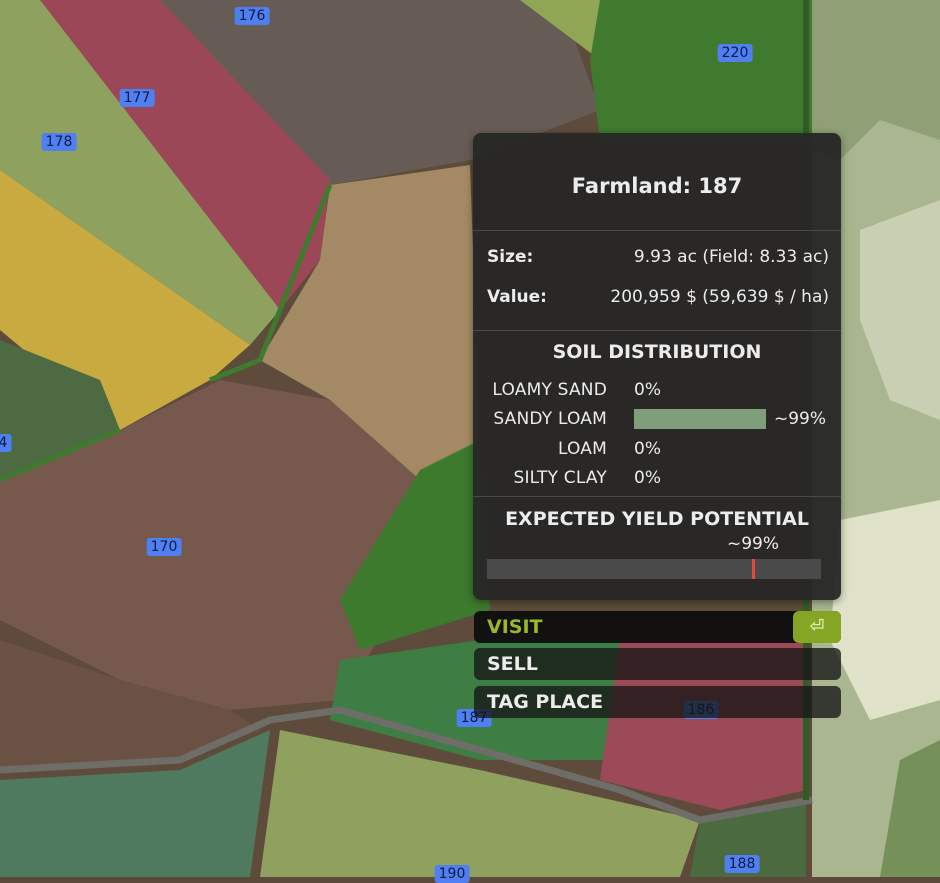 The height and width of the screenshot is (883, 940). I want to click on field-number-label: 188, so click(742, 864).